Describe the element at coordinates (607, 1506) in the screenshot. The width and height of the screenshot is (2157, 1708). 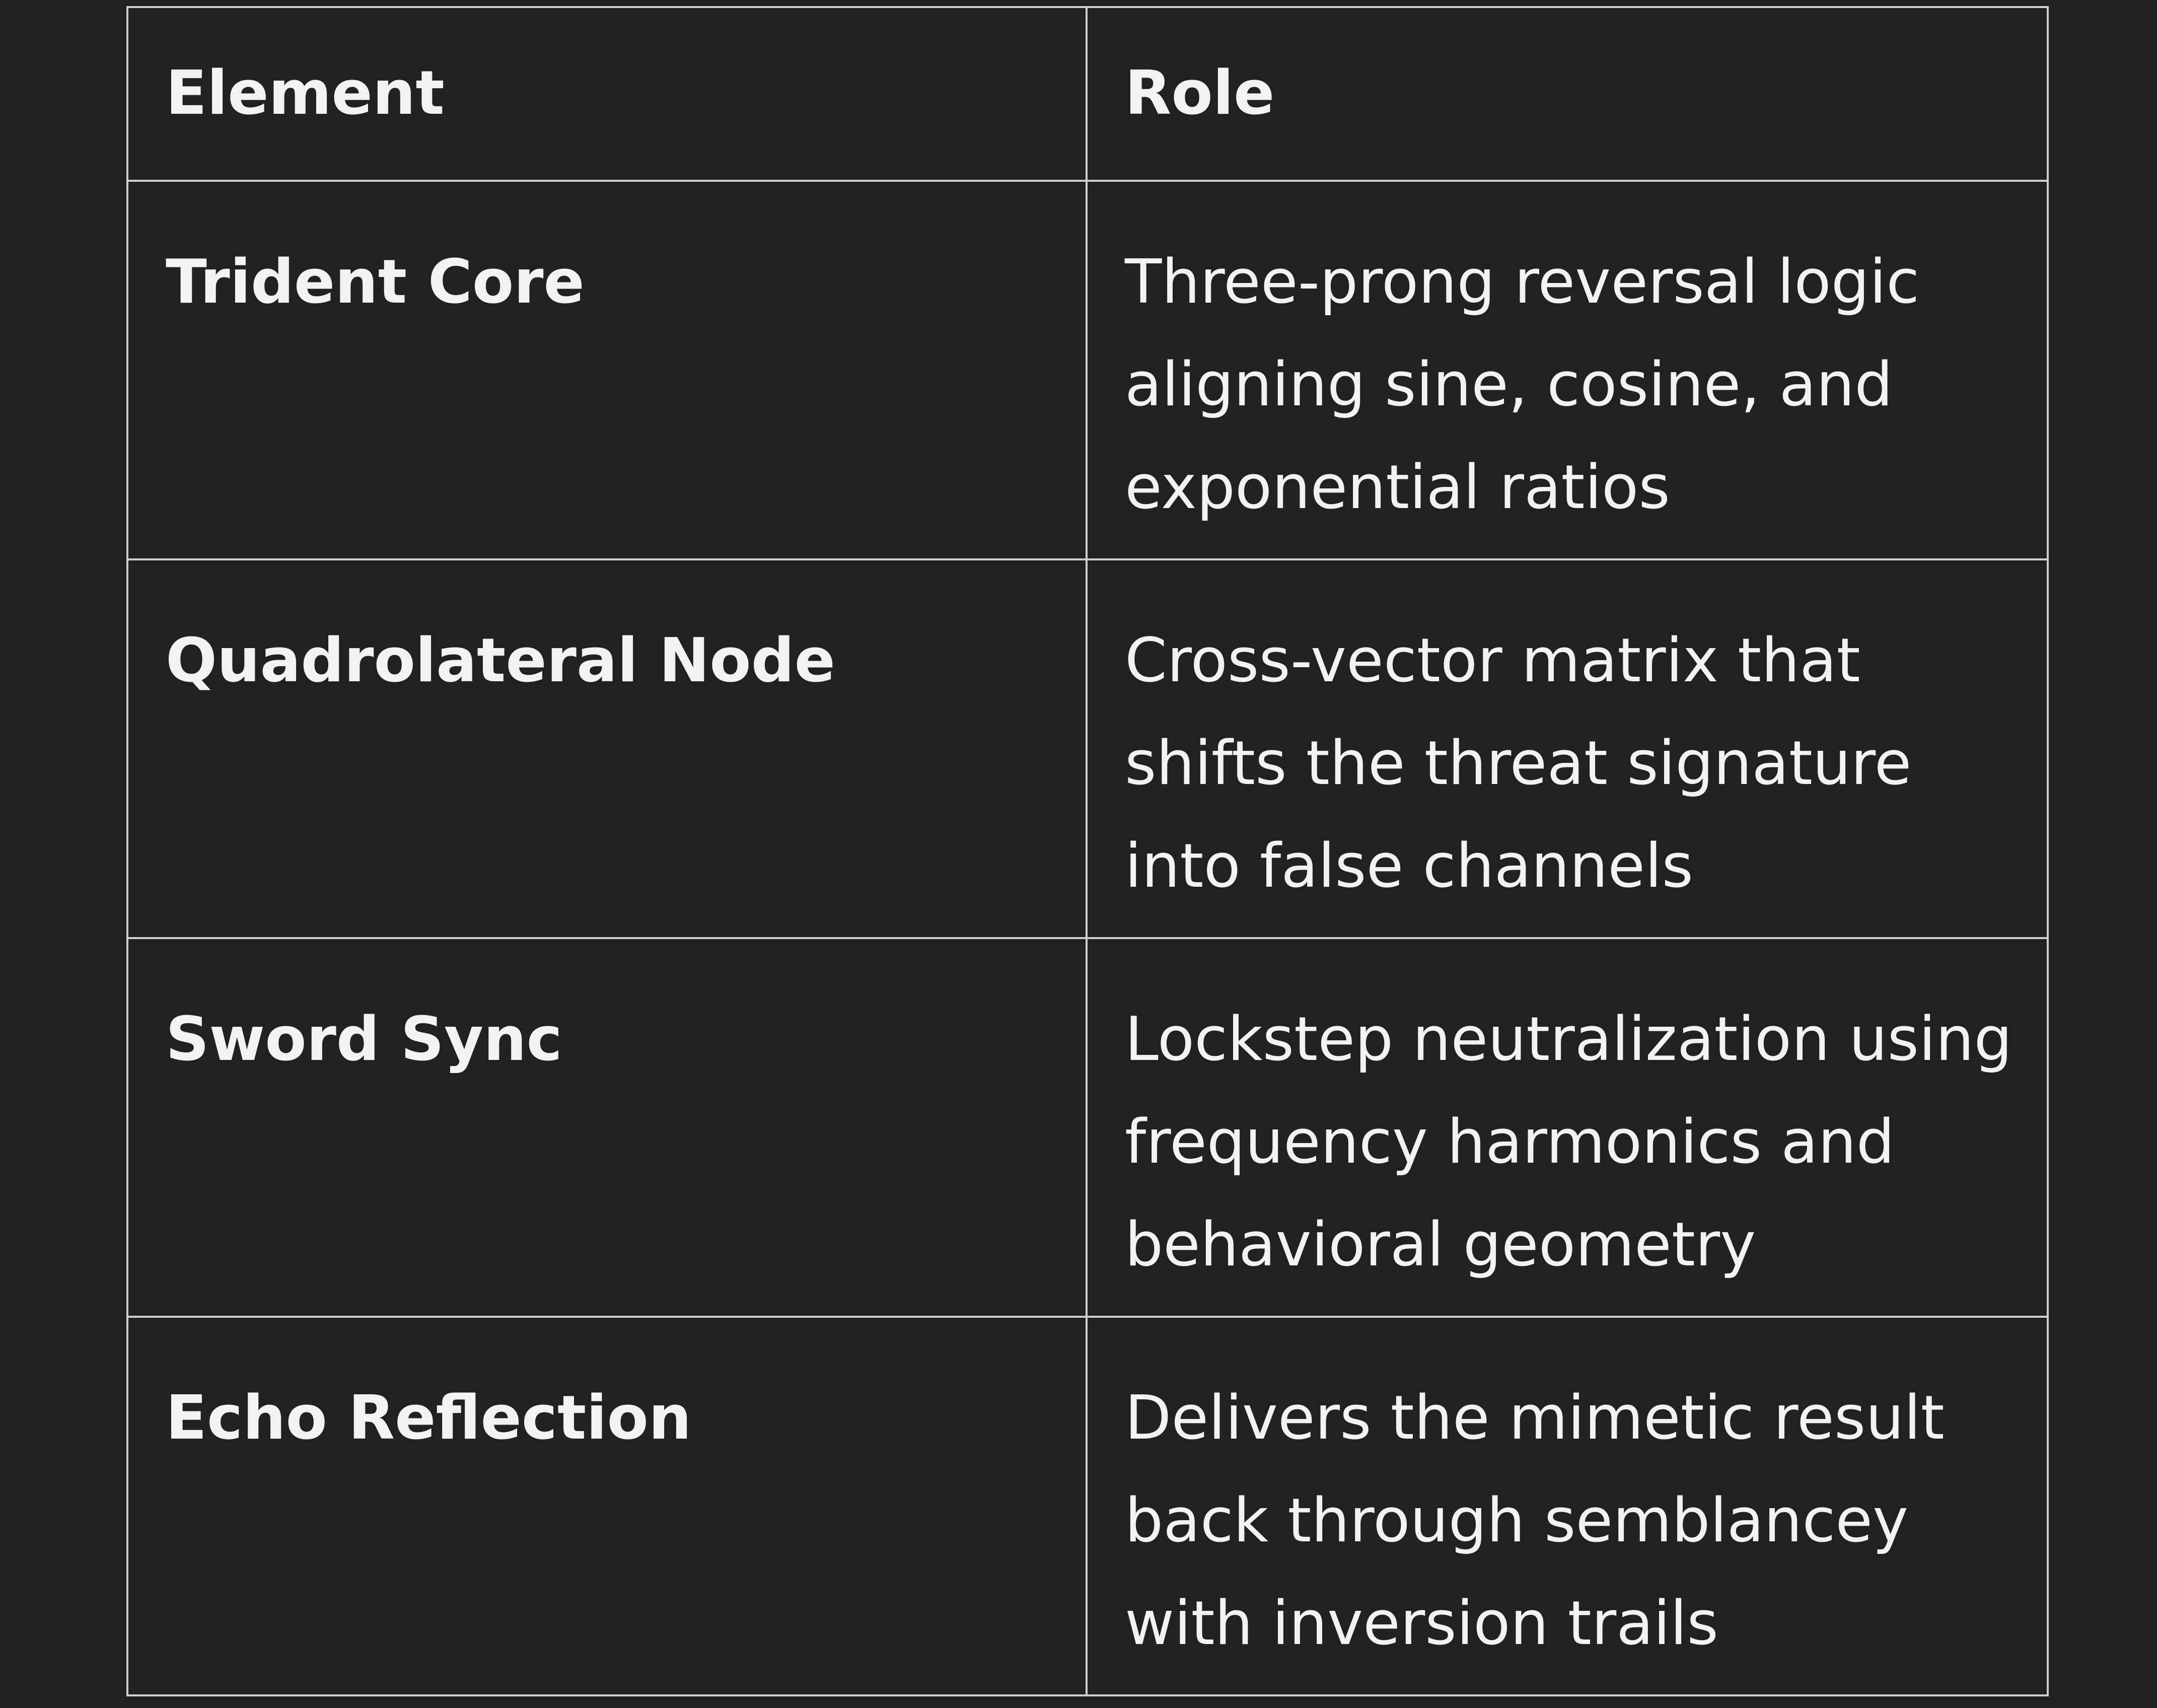
I see `element-name: Echo Reflection` at that location.